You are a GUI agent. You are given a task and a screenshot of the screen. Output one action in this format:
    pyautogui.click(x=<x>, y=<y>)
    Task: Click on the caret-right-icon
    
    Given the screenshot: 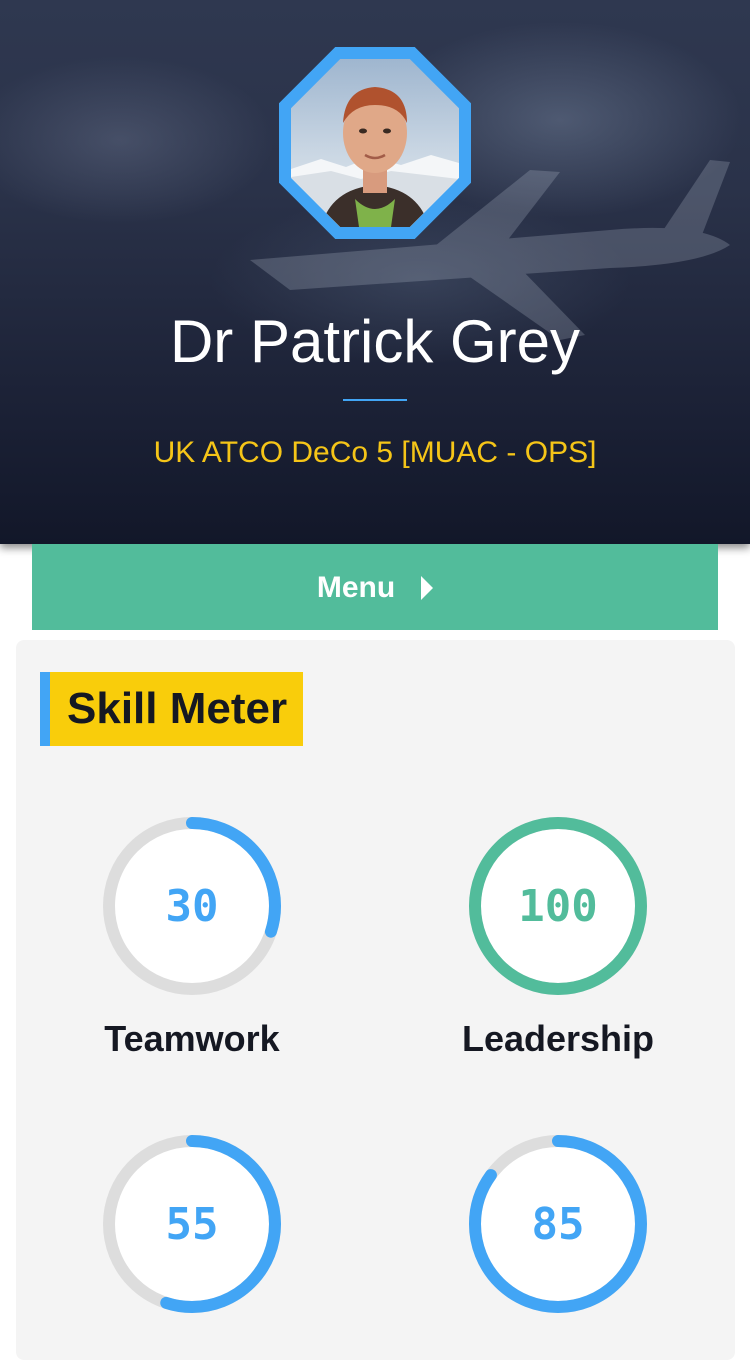 What is the action you would take?
    pyautogui.click(x=427, y=588)
    